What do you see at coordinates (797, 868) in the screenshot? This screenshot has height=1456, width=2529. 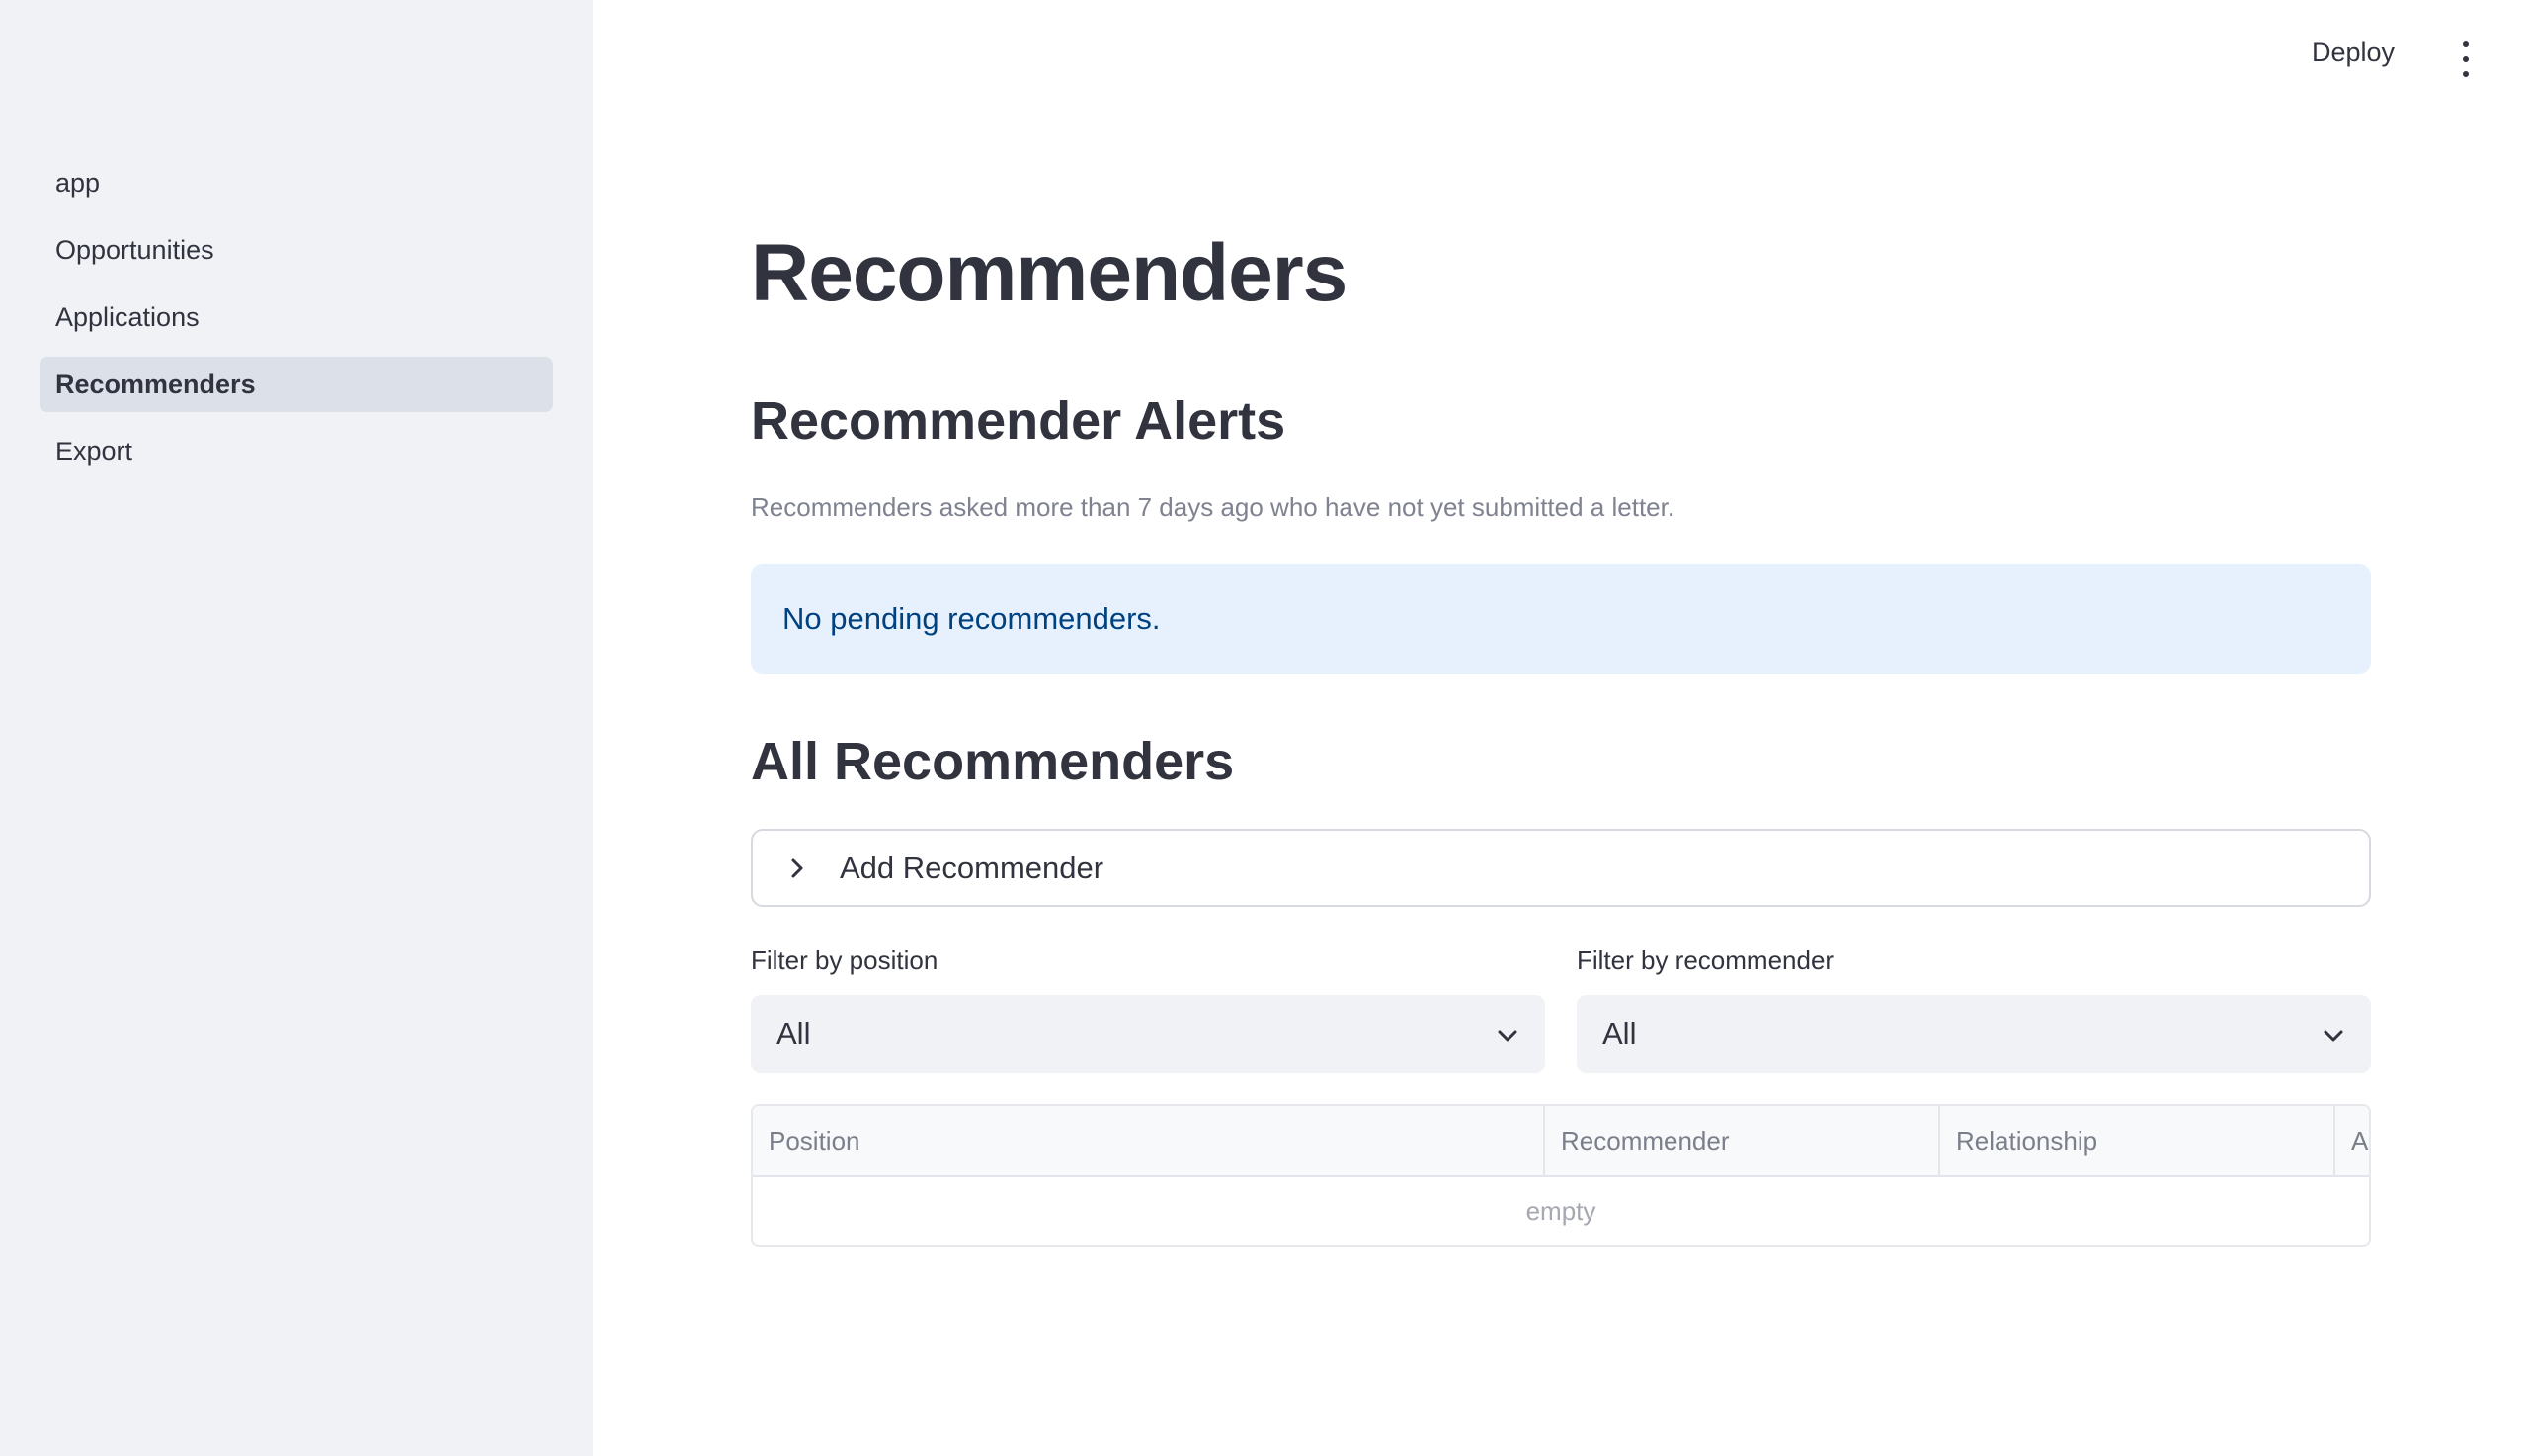 I see `chevron-right-icon` at bounding box center [797, 868].